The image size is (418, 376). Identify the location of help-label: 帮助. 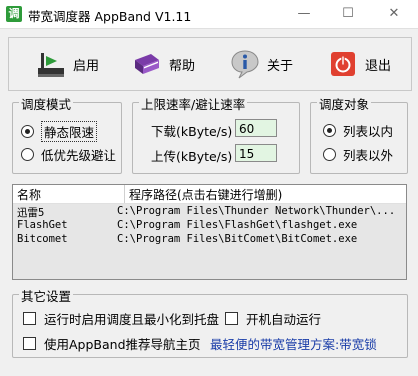
(182, 66).